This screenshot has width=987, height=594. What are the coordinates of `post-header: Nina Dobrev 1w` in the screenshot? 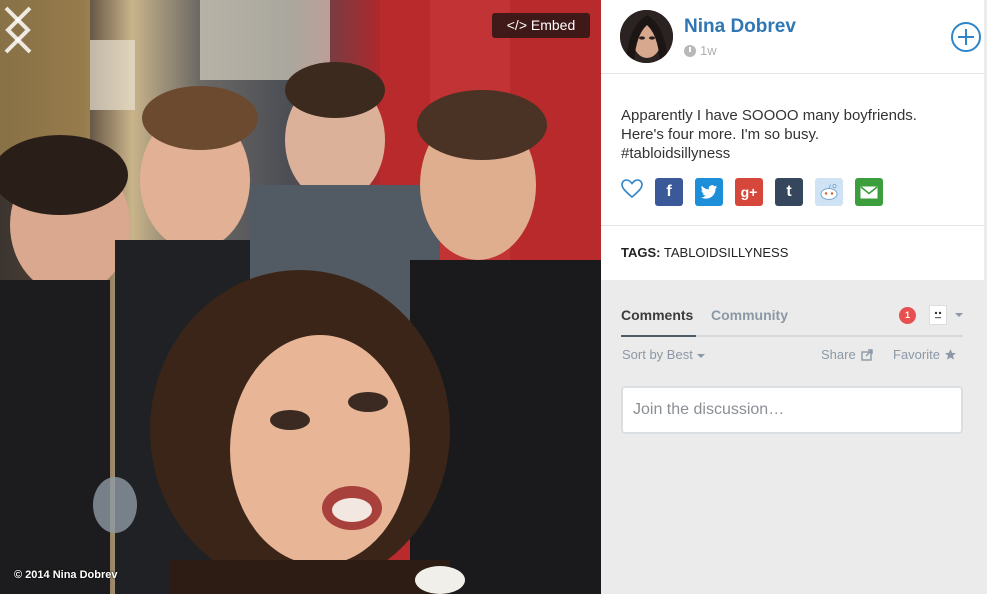 It's located at (792, 37).